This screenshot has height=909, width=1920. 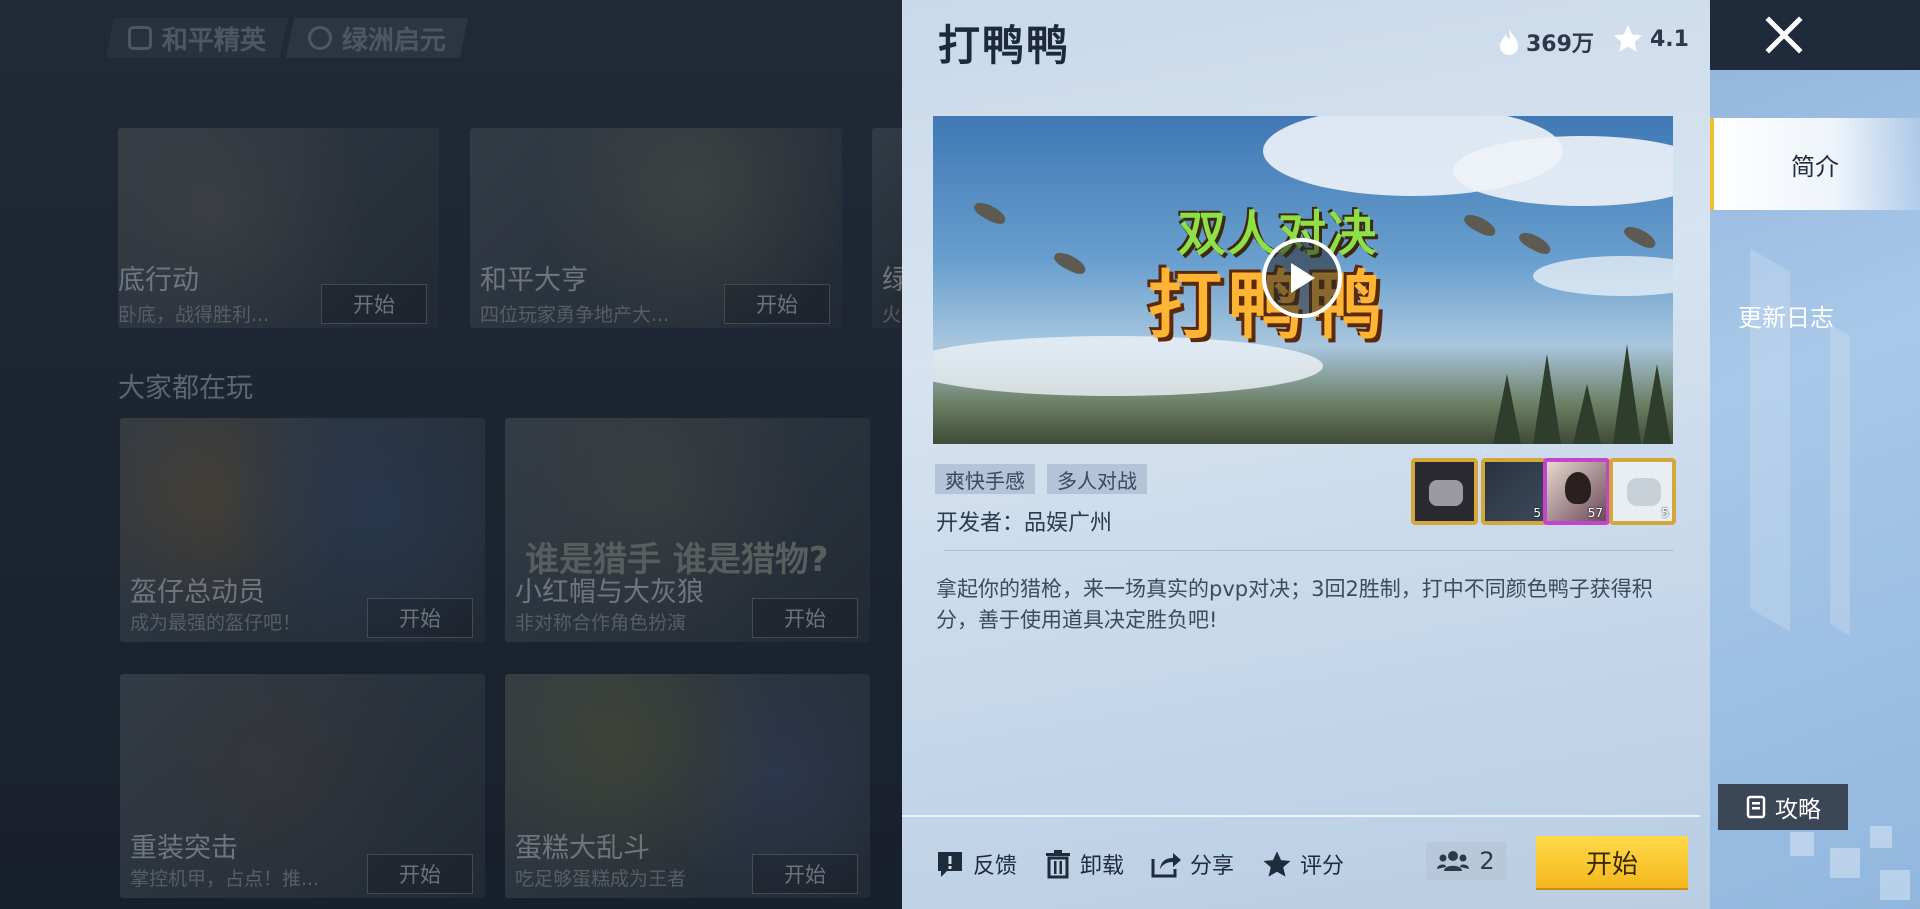 What do you see at coordinates (1840, 480) in the screenshot?
I see `decor-stripe` at bounding box center [1840, 480].